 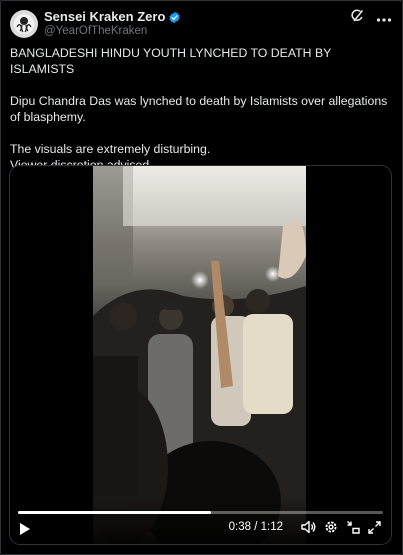 I want to click on video-time: 0:38 / 1:12, so click(x=256, y=527).